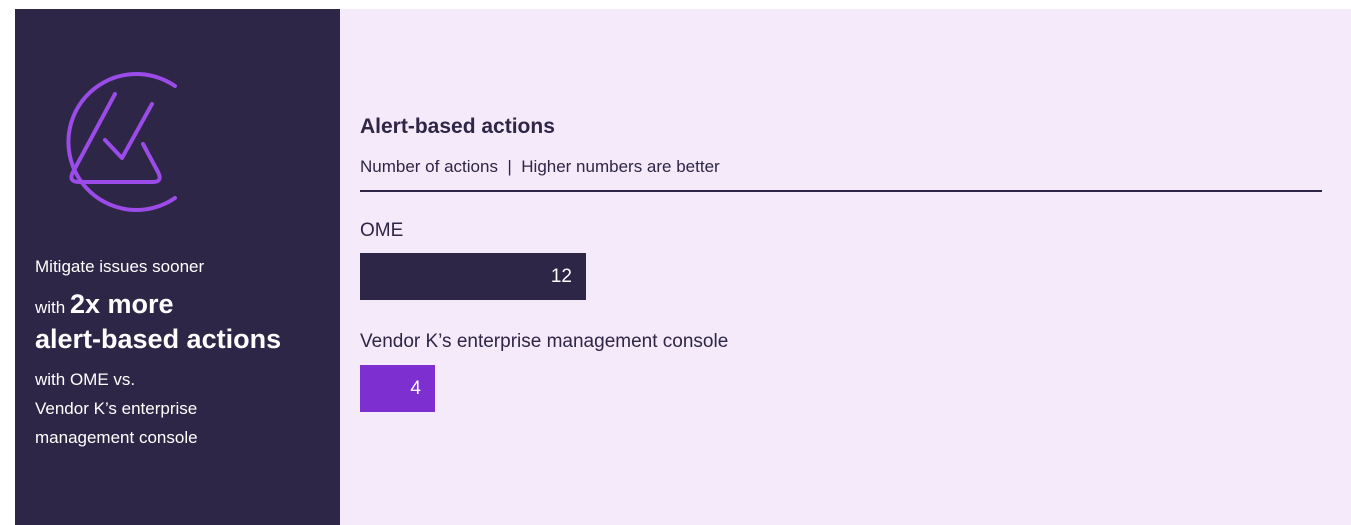  What do you see at coordinates (561, 276) in the screenshot?
I see `bar-value-ome: 12` at bounding box center [561, 276].